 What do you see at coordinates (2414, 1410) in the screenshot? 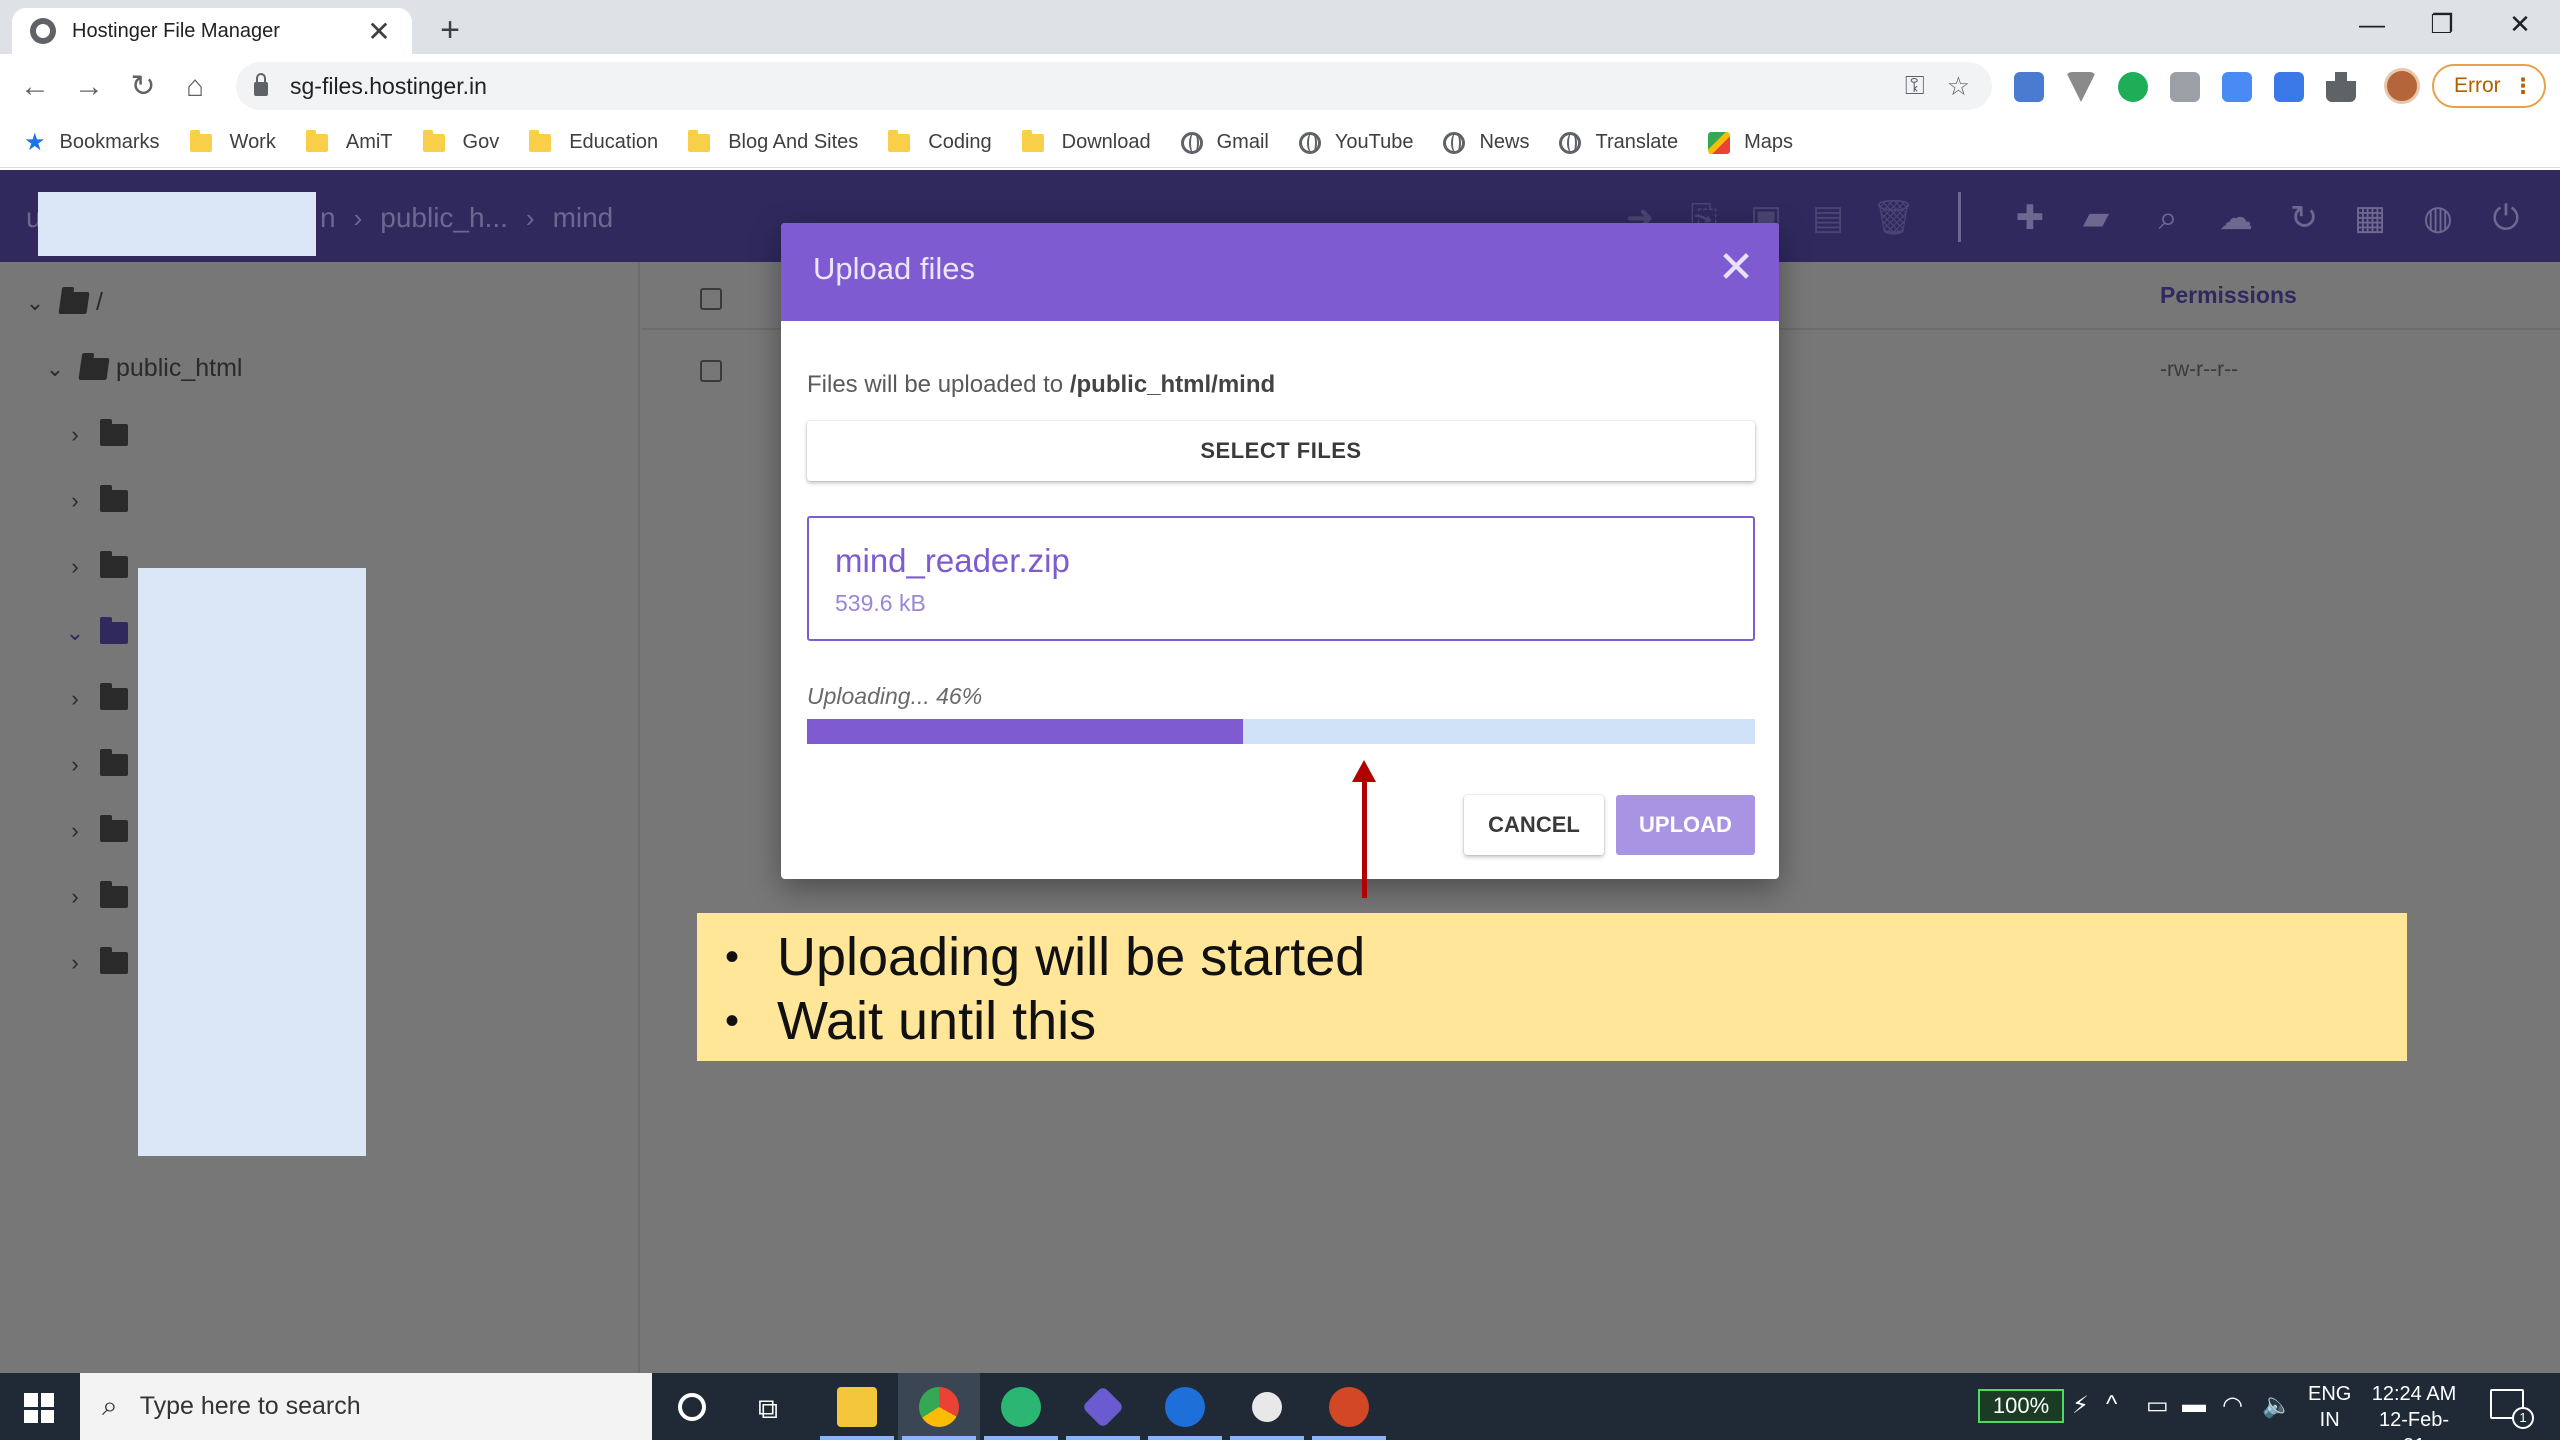
I see `system-clock: 12:24 AM 12-Feb-21` at bounding box center [2414, 1410].